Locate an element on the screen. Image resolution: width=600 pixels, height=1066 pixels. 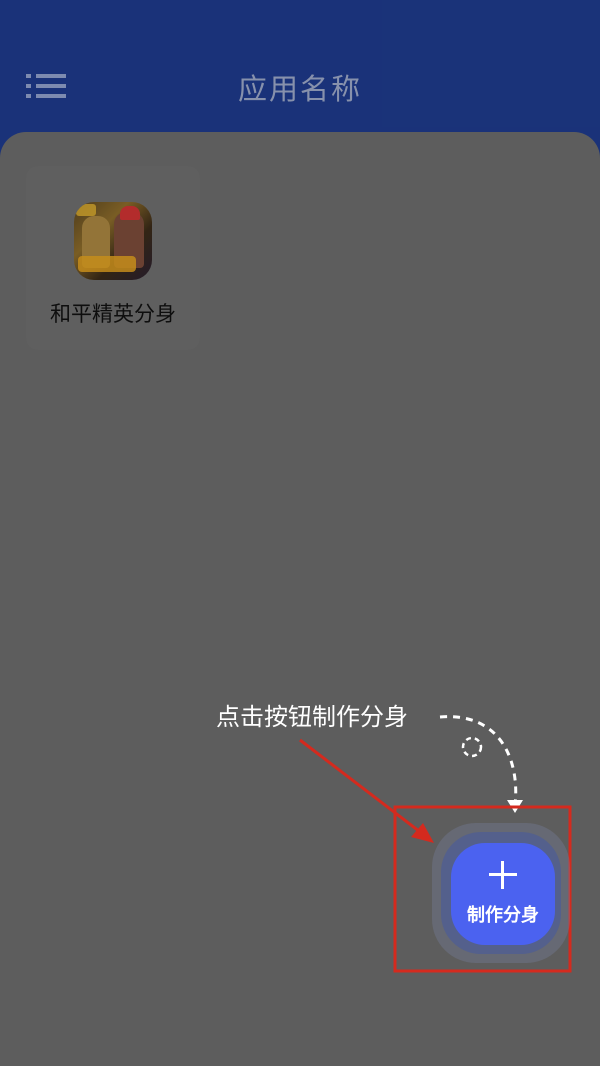
create-clone-label: 制作分身 is located at coordinates (503, 915).